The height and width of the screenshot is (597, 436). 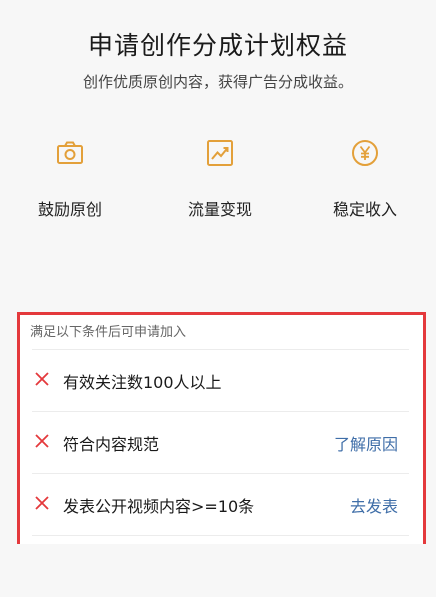 What do you see at coordinates (108, 332) in the screenshot?
I see `conditions-heading: 满足以下条件后可申请加入` at bounding box center [108, 332].